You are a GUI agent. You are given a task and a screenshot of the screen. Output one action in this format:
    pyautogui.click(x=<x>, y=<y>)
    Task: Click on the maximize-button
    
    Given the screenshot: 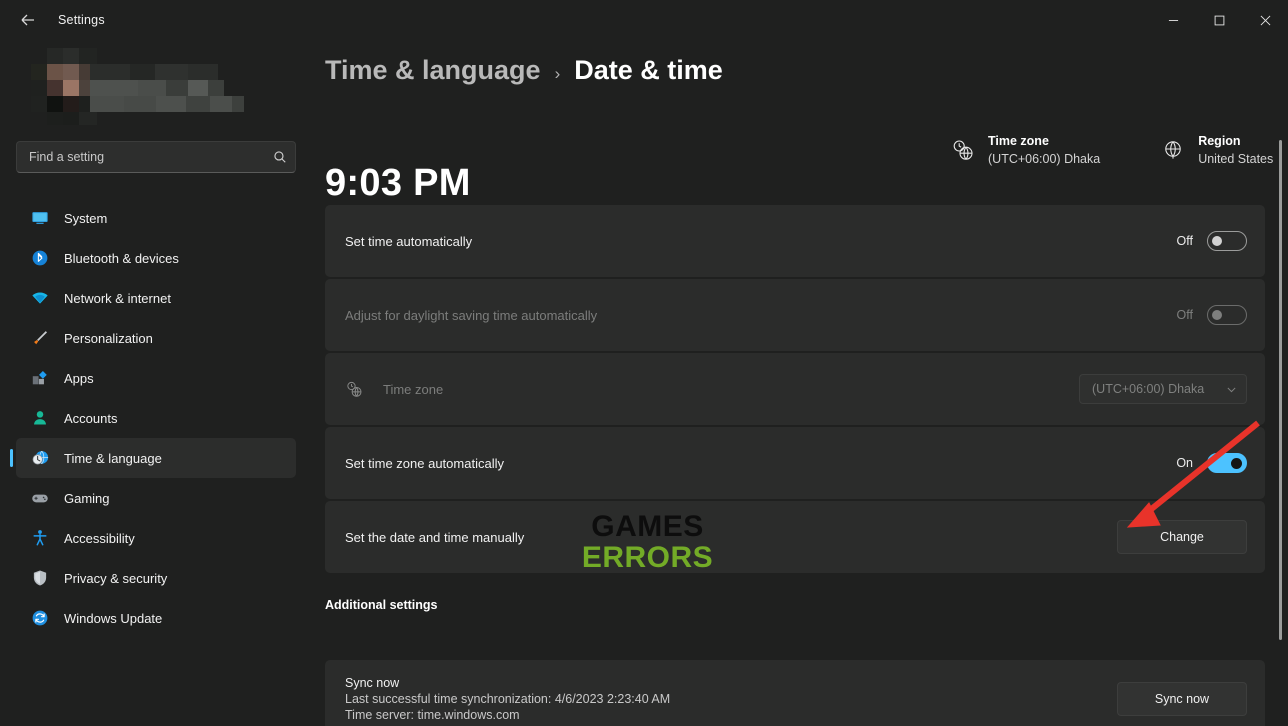 What is the action you would take?
    pyautogui.click(x=1219, y=20)
    